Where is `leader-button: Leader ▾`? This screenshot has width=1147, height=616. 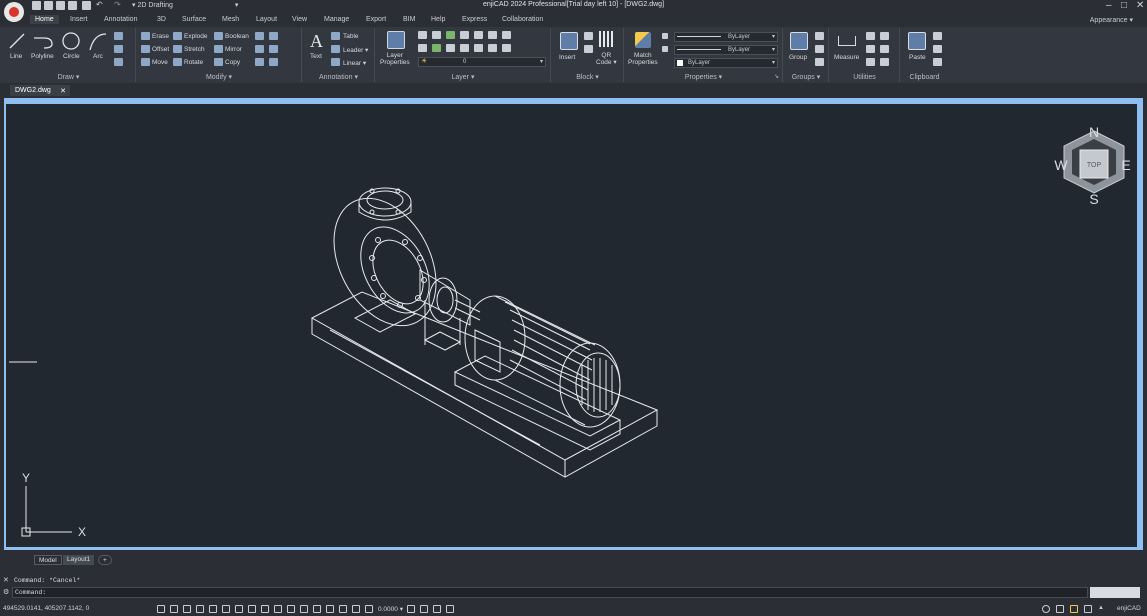 leader-button: Leader ▾ is located at coordinates (355, 50).